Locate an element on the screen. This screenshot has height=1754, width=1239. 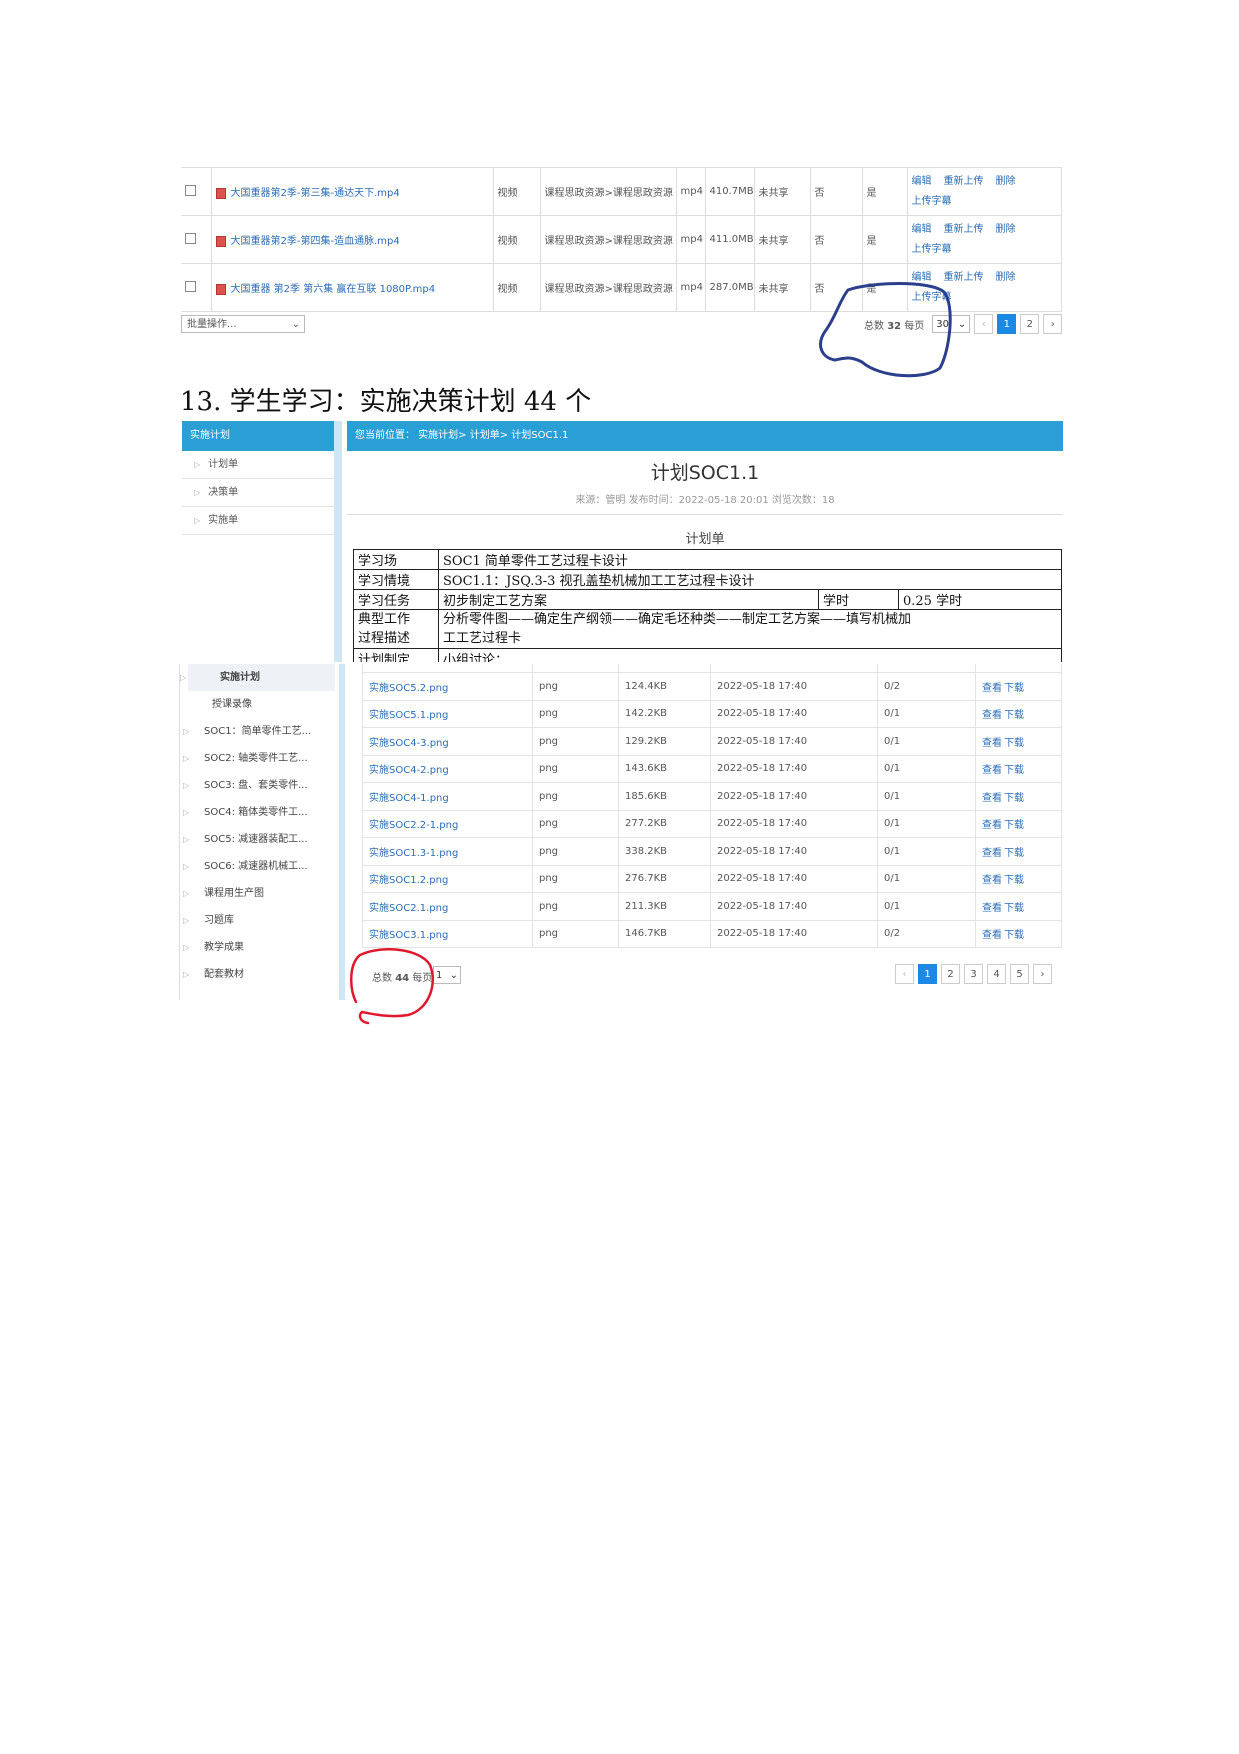
total-prefix: 总数 is located at coordinates (382, 978).